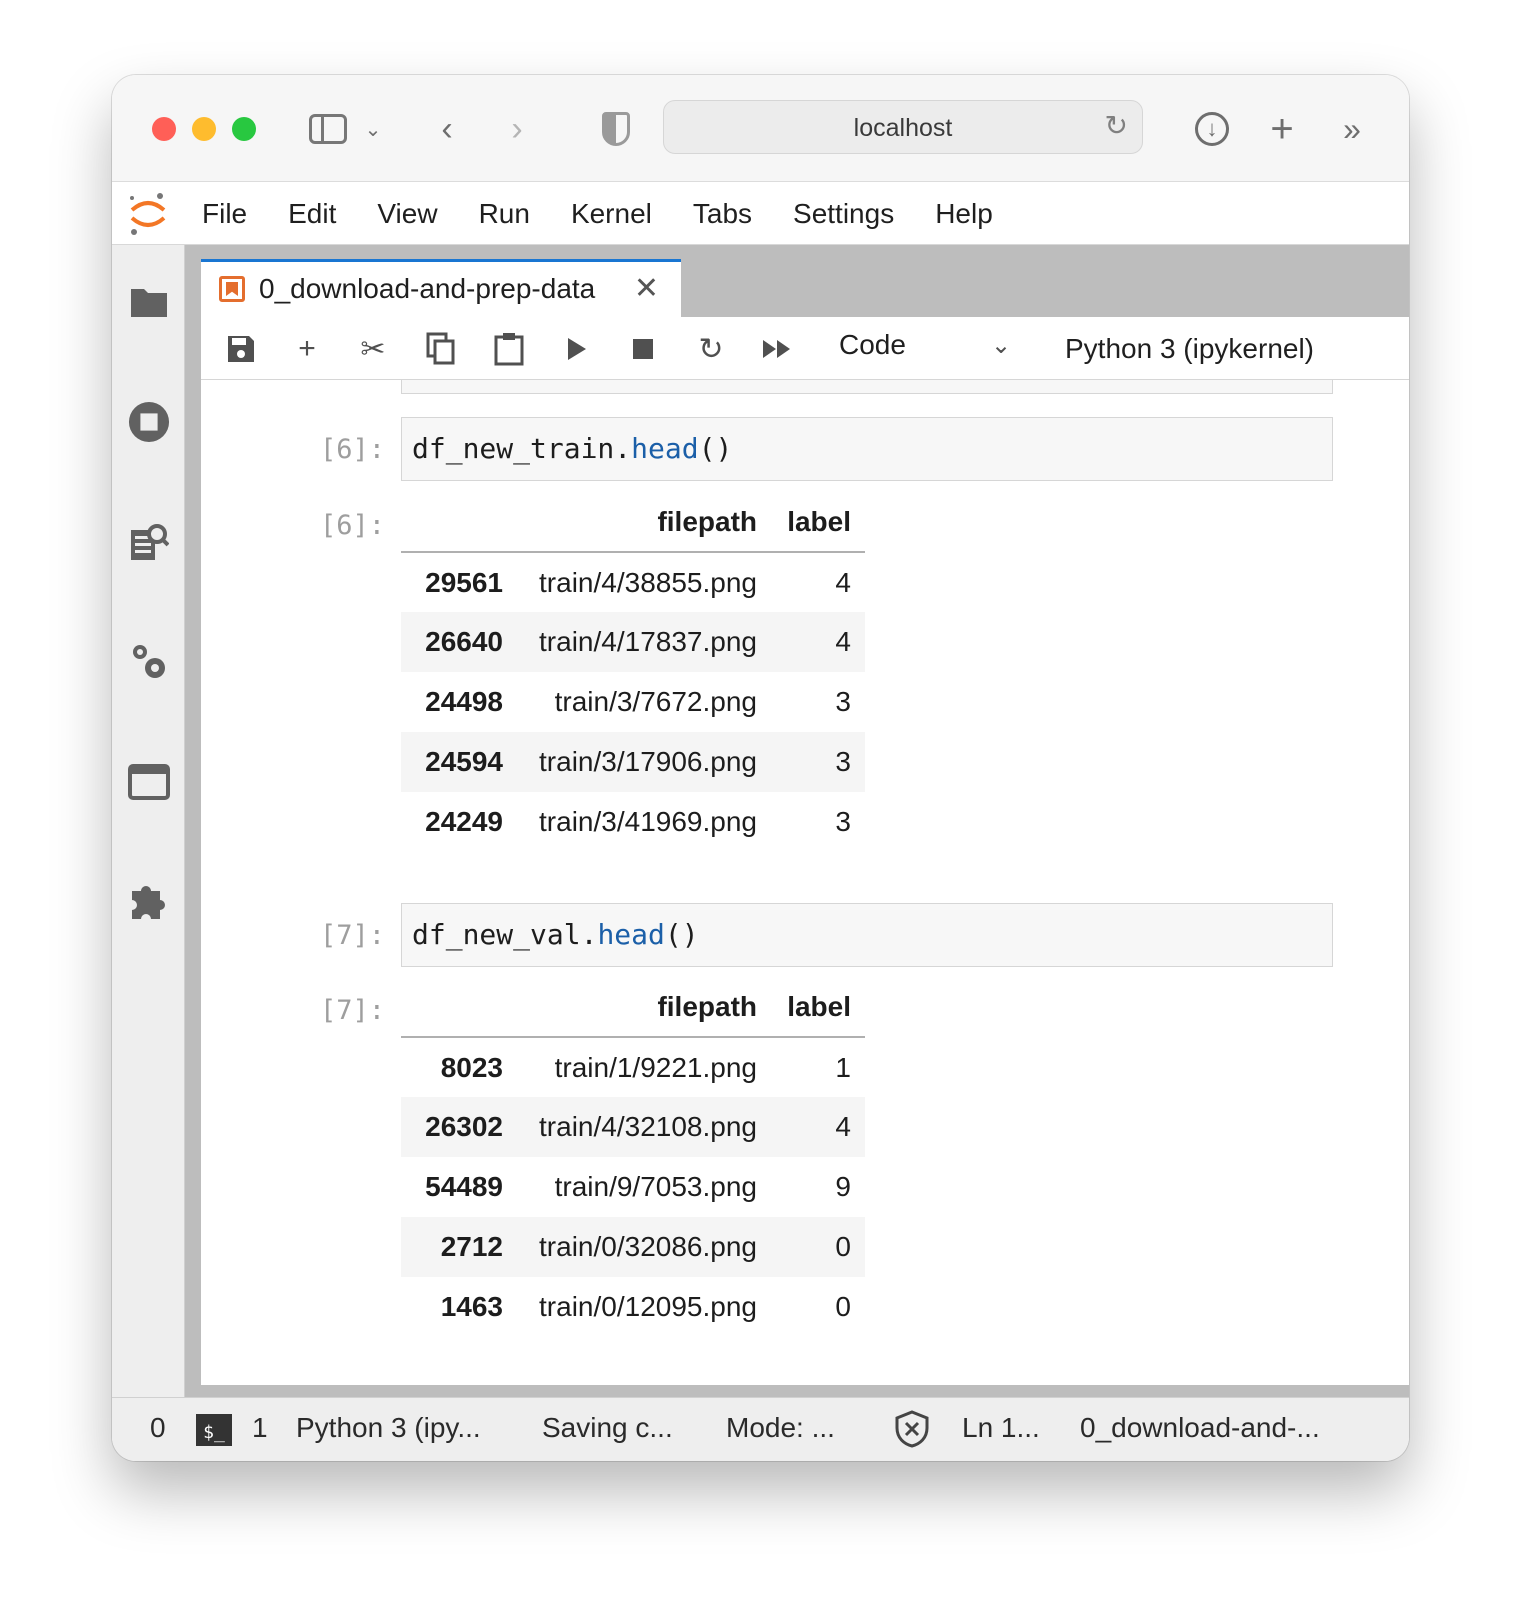 This screenshot has width=1518, height=1608. What do you see at coordinates (633, 1307) in the screenshot?
I see `table-row: 1463 train/0/12095.png 0` at bounding box center [633, 1307].